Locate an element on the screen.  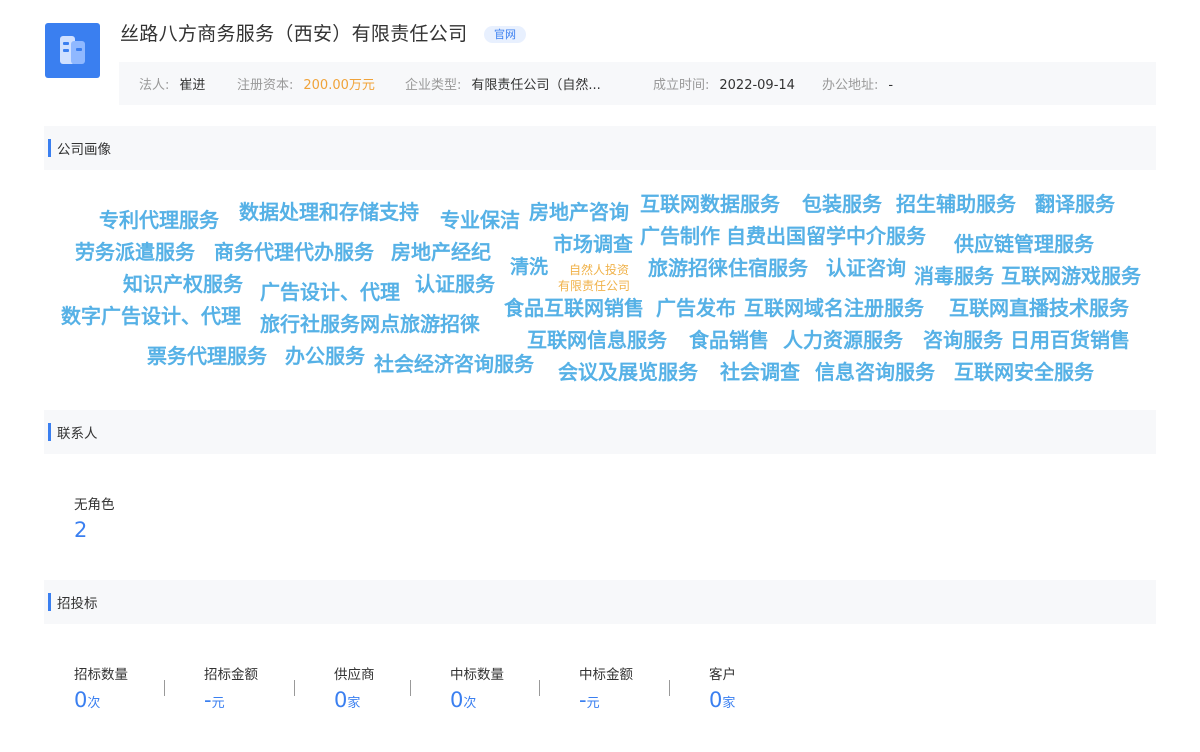
contact-role-group: 无角色 2 is located at coordinates (94, 517).